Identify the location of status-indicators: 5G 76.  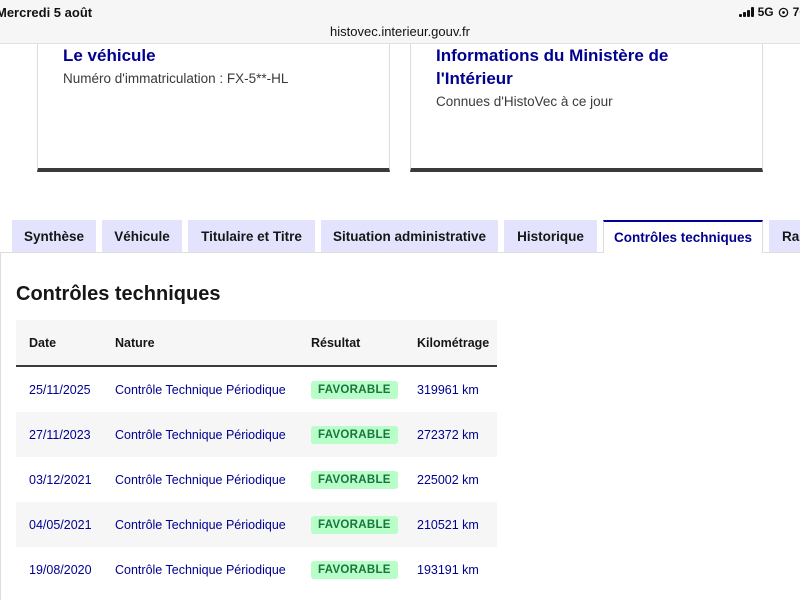
(769, 12).